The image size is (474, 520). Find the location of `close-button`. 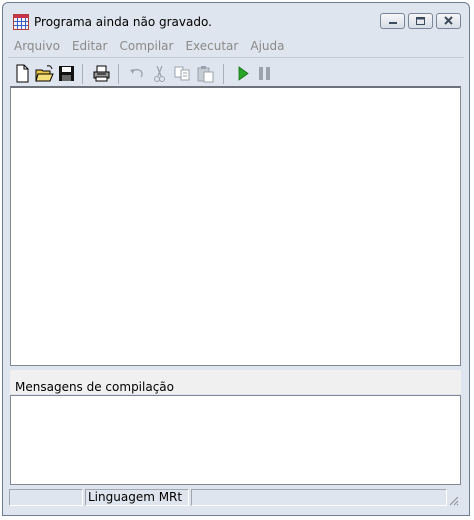

close-button is located at coordinates (448, 21).